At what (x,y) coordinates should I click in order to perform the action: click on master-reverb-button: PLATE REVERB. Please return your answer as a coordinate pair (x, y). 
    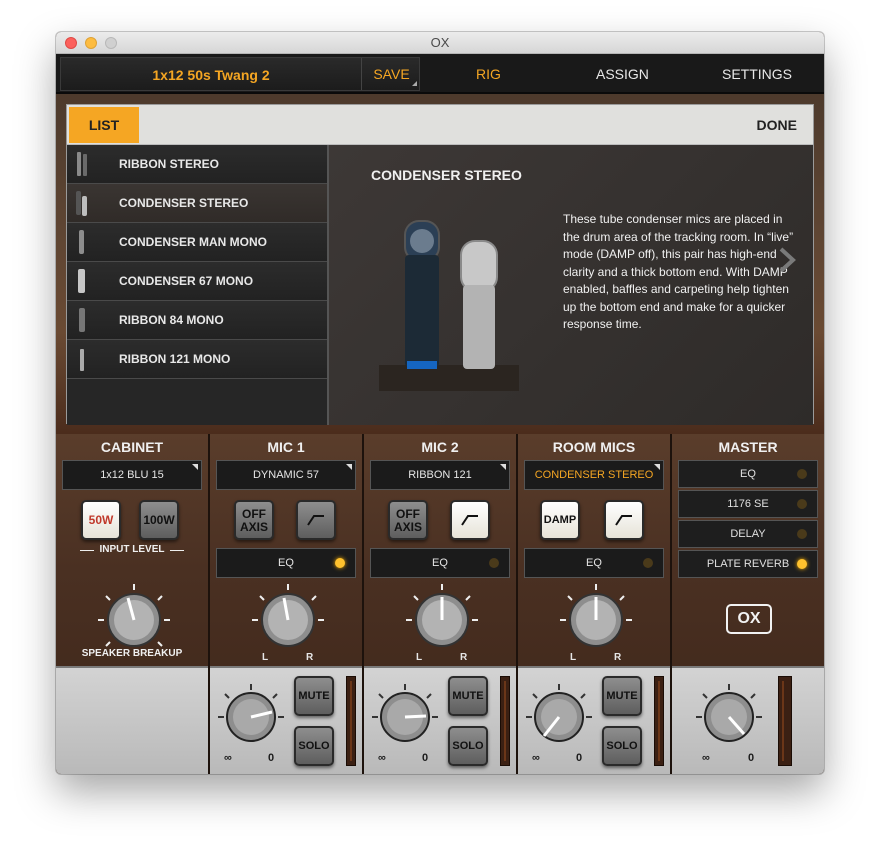
    Looking at the image, I should click on (748, 564).